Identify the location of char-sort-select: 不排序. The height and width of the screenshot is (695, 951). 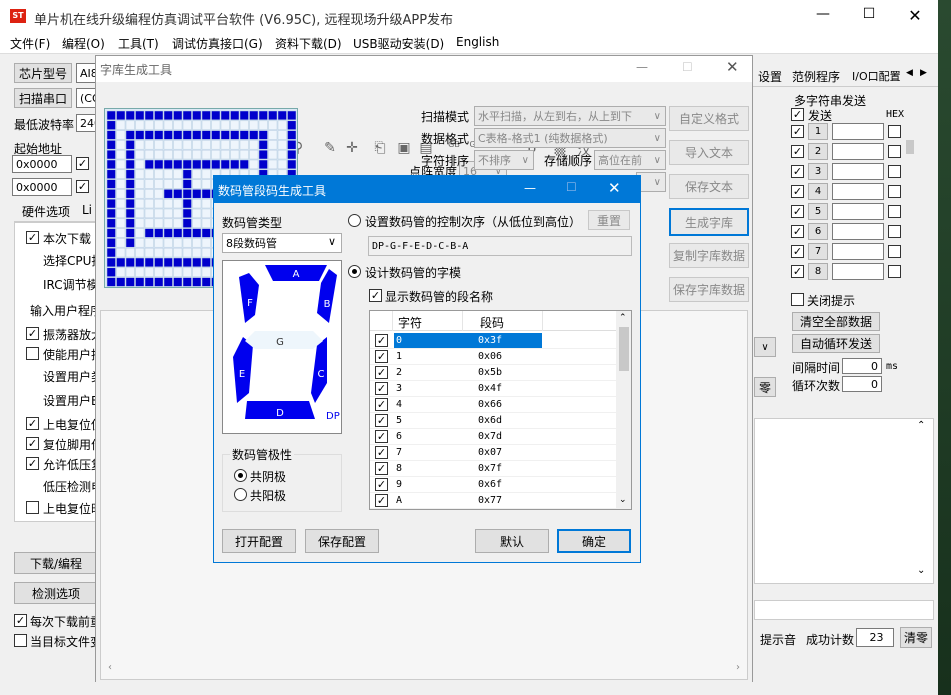
(504, 160).